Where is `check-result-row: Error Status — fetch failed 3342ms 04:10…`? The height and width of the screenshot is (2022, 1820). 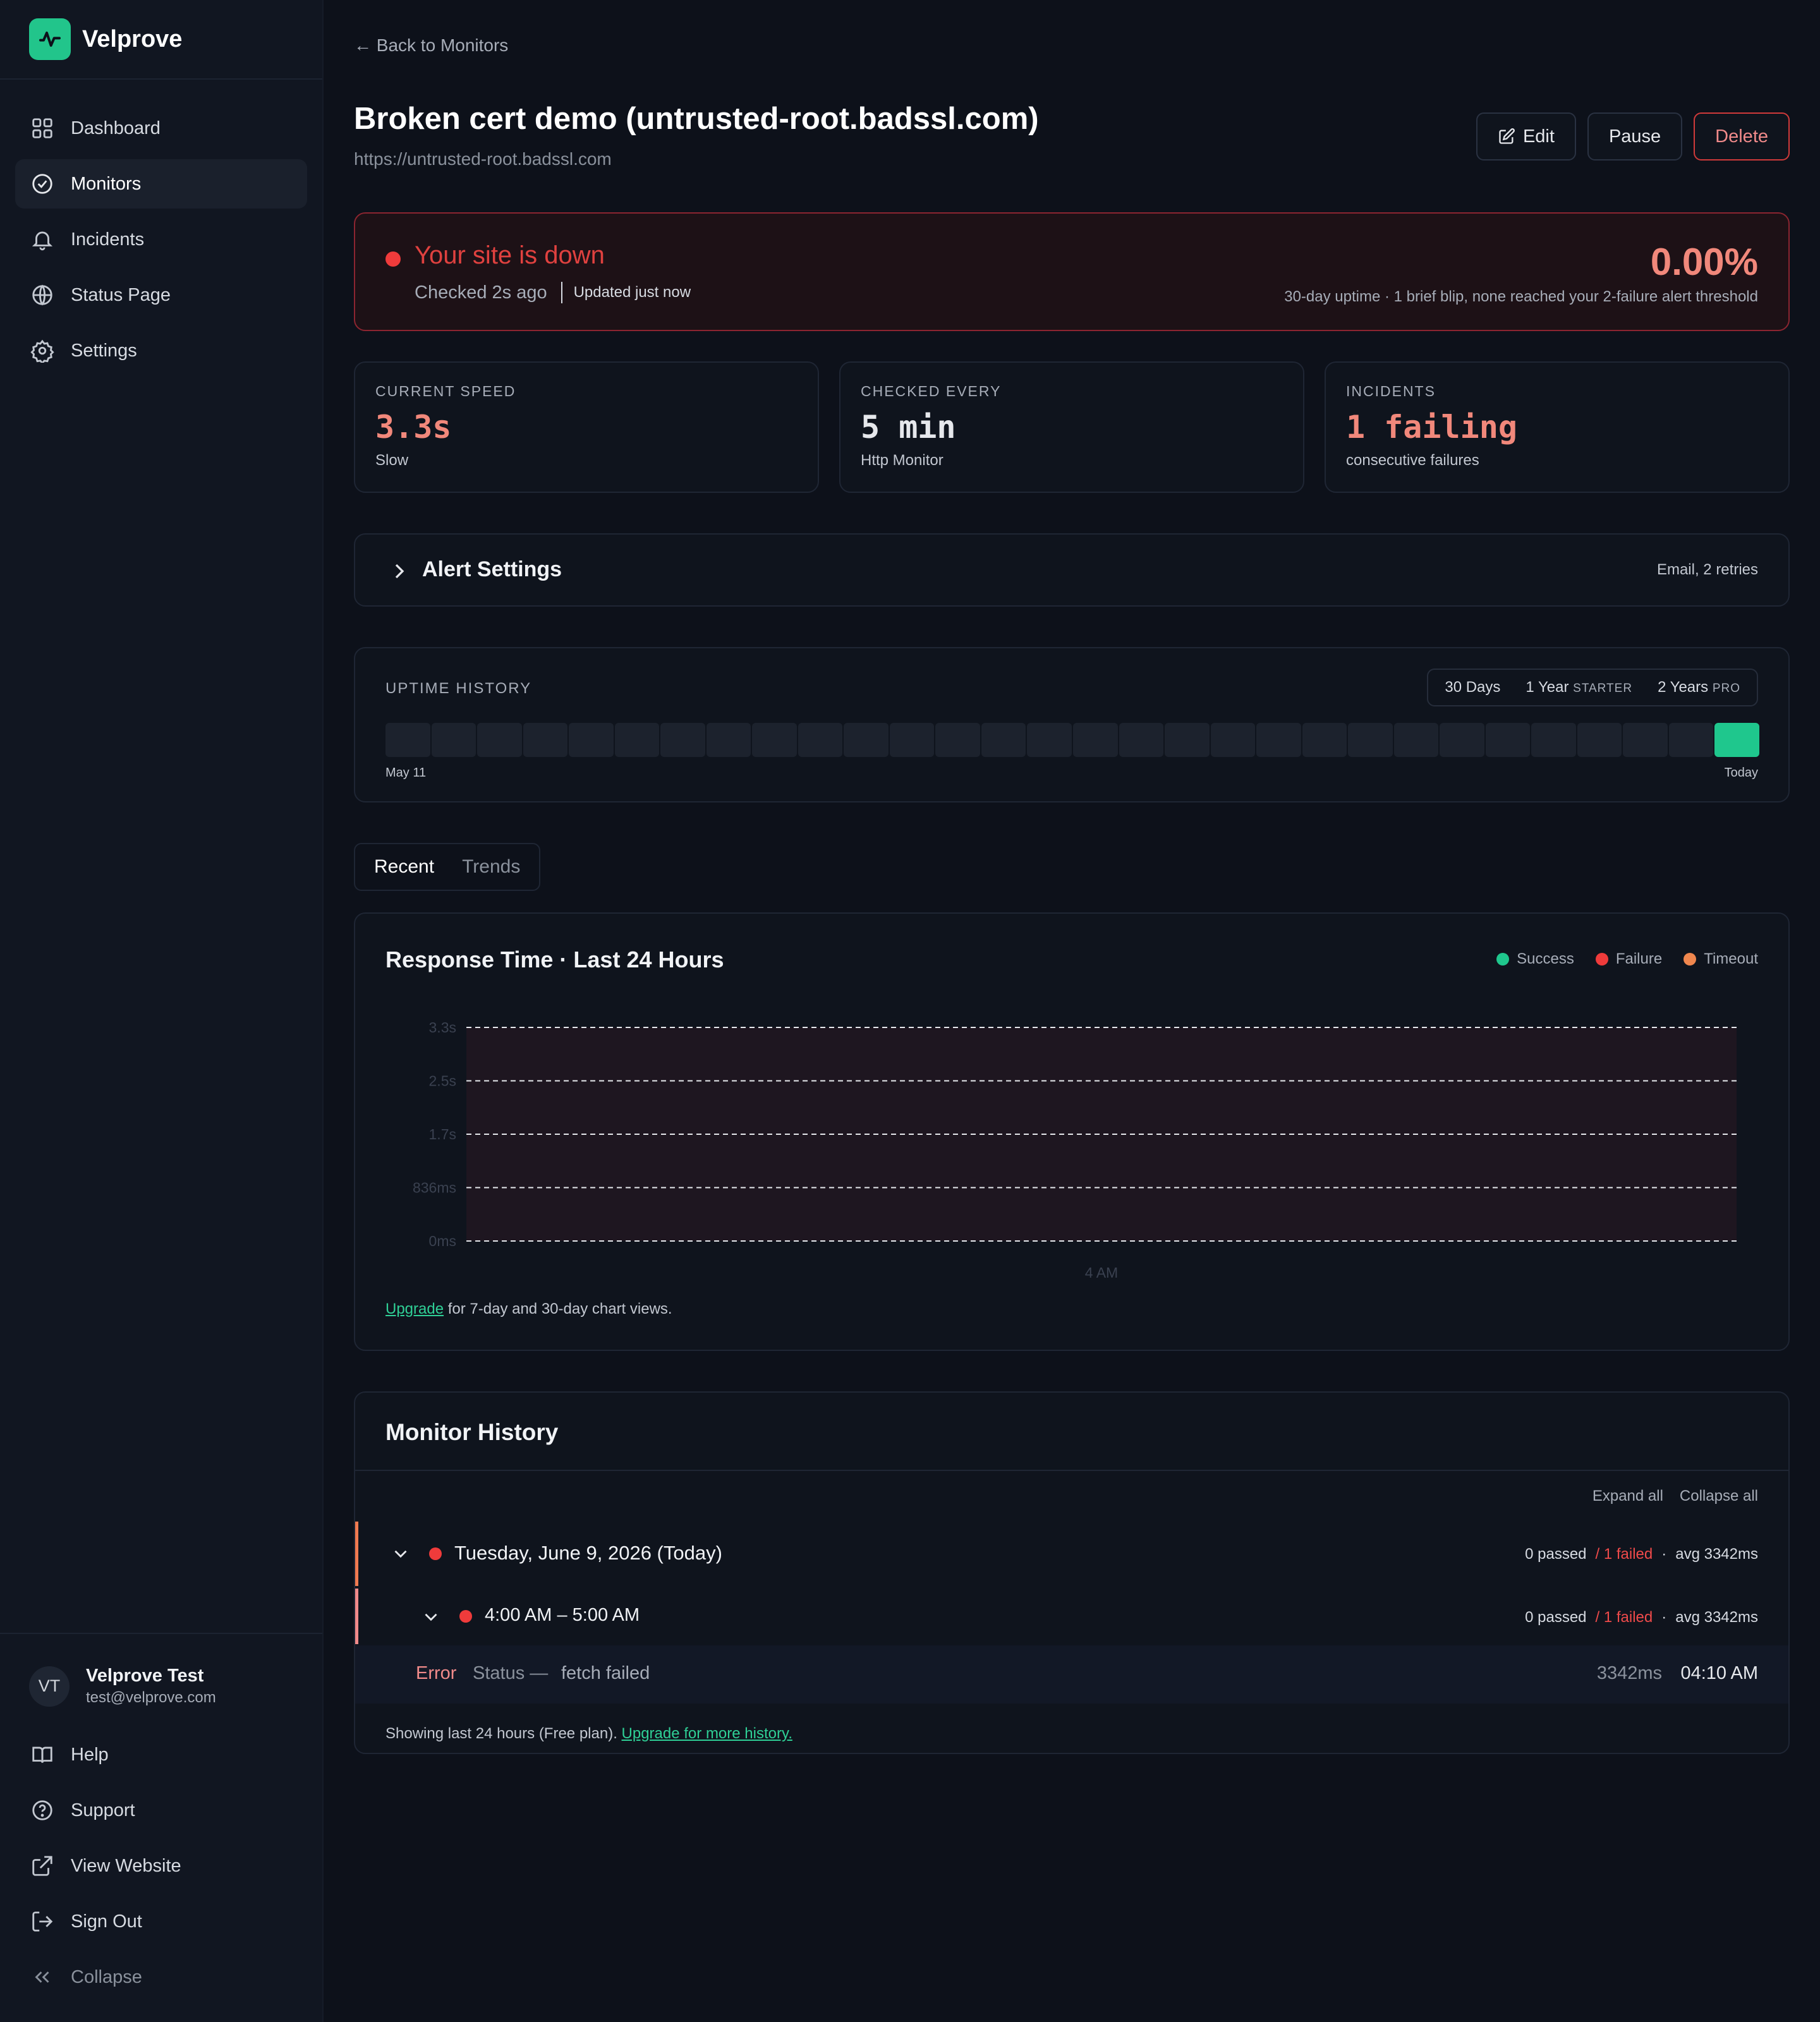 check-result-row: Error Status — fetch failed 3342ms 04:10… is located at coordinates (1071, 1674).